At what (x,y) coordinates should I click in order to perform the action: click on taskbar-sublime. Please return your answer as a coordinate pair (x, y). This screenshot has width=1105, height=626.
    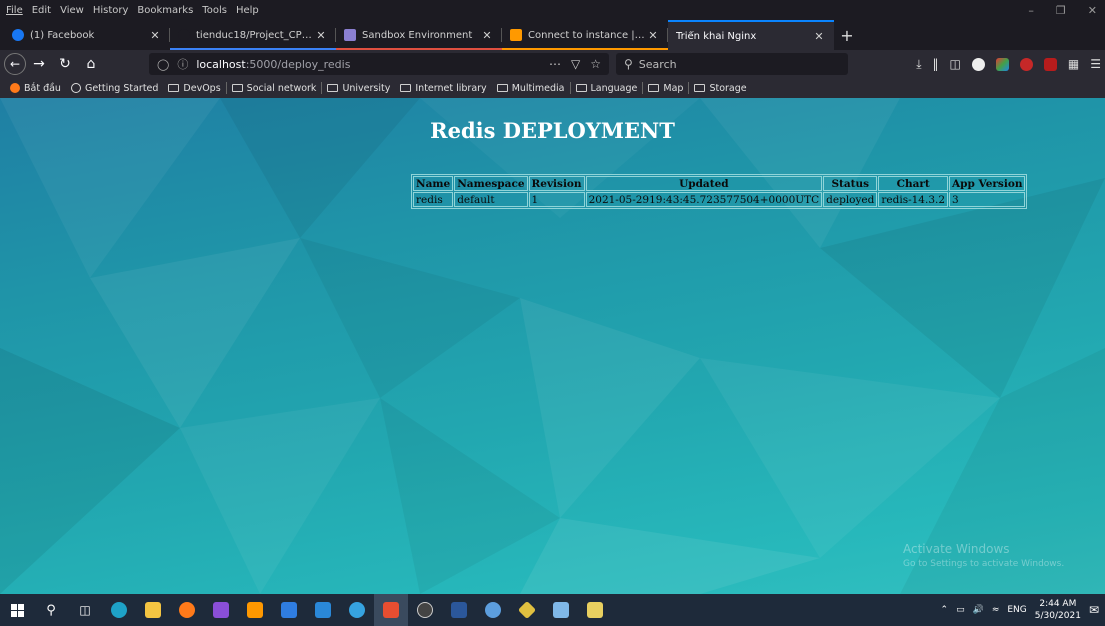
    Looking at the image, I should click on (255, 610).